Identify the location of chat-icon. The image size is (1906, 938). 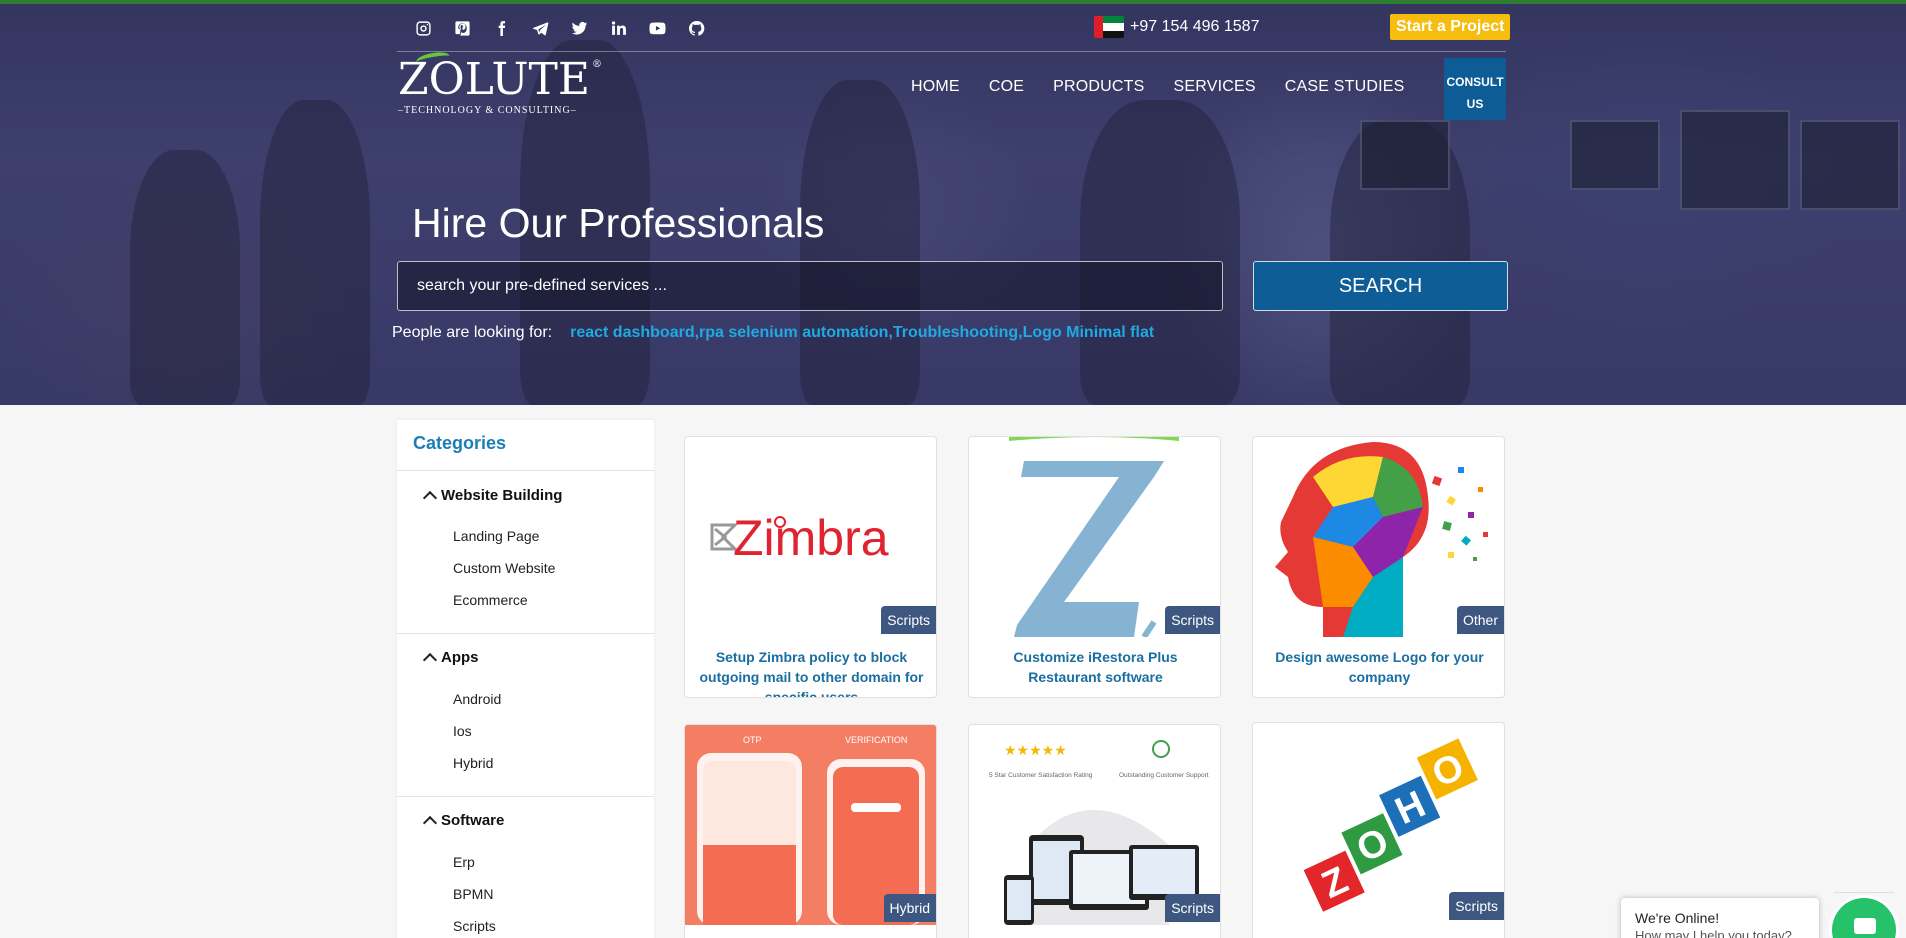
(1865, 926).